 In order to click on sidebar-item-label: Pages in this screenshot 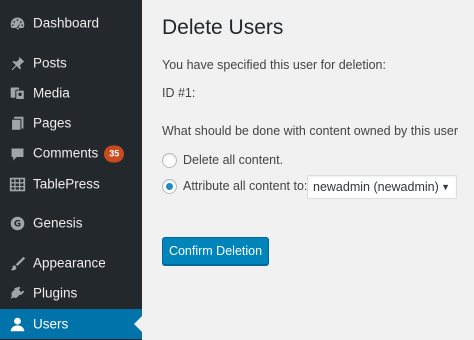, I will do `click(52, 123)`.